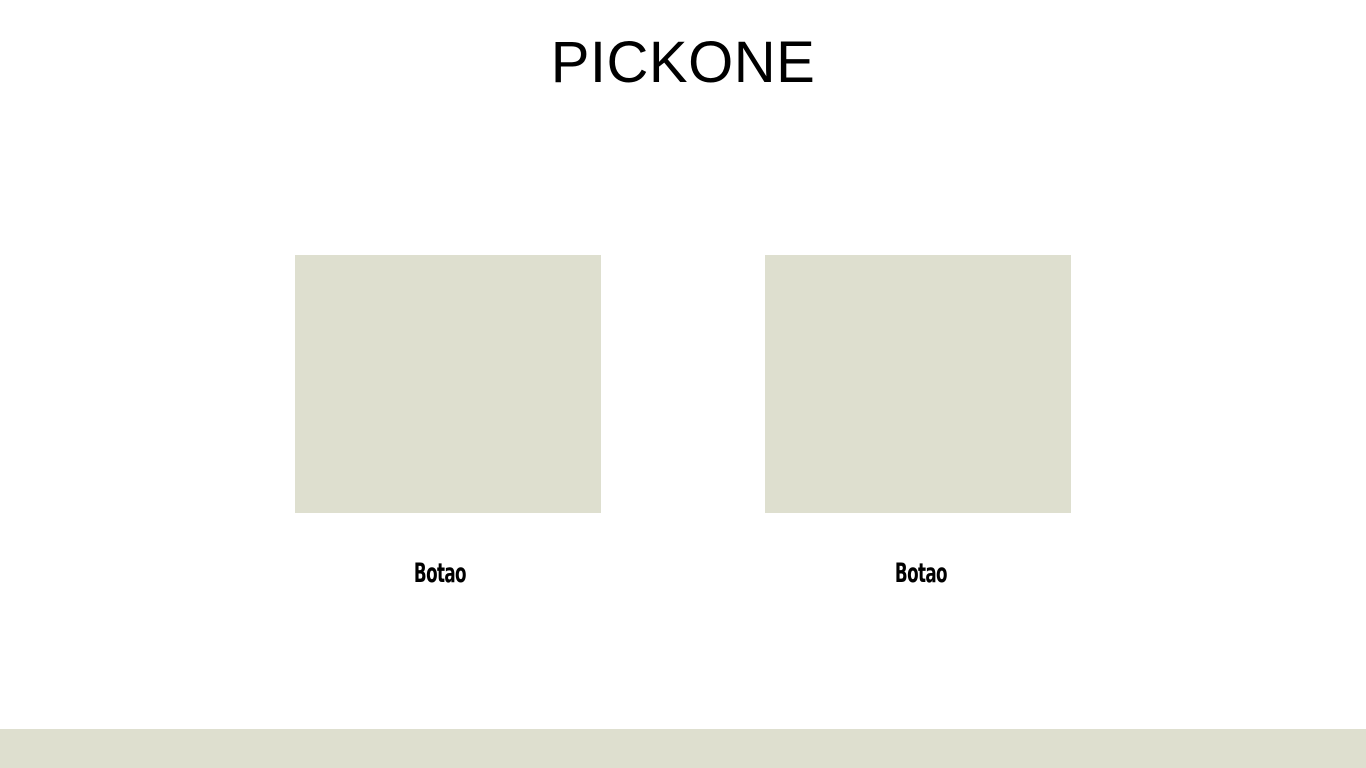 Image resolution: width=1366 pixels, height=768 pixels. I want to click on option-button-1-label: Botao, so click(440, 573).